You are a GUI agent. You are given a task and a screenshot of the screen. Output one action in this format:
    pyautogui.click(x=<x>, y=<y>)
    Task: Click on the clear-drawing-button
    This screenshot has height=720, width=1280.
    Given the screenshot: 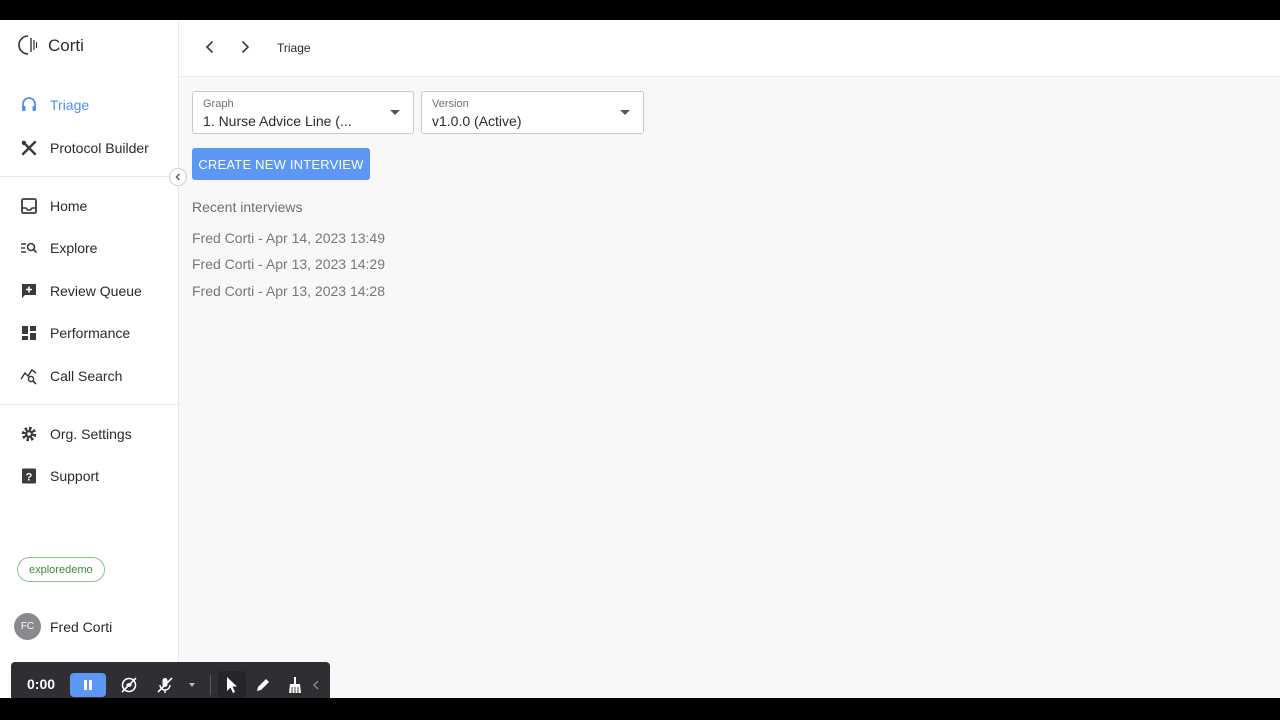 What is the action you would take?
    pyautogui.click(x=295, y=685)
    